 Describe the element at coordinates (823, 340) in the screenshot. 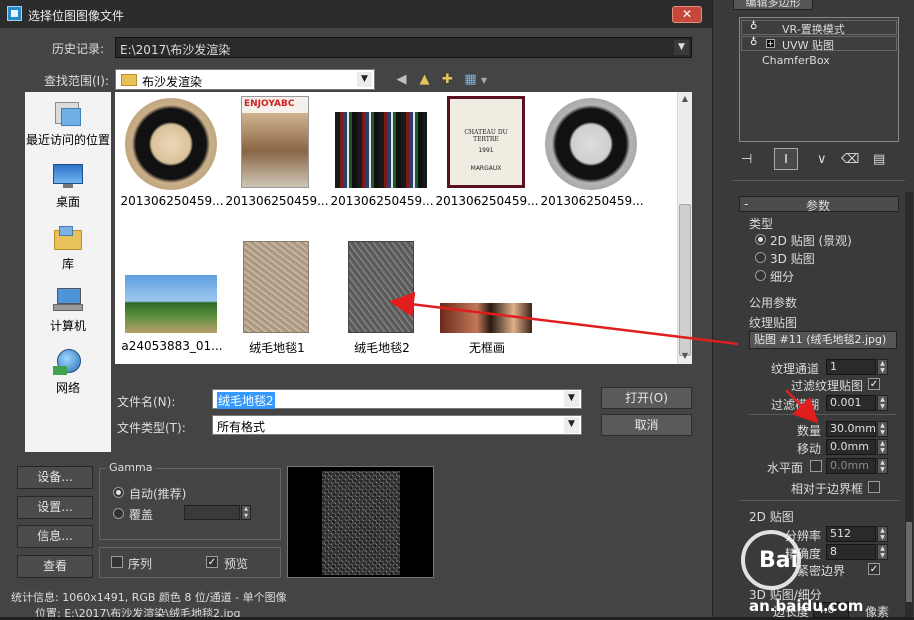

I see `texture-map-button: 贴图 #11 (绒毛地毯2.jpg)` at that location.